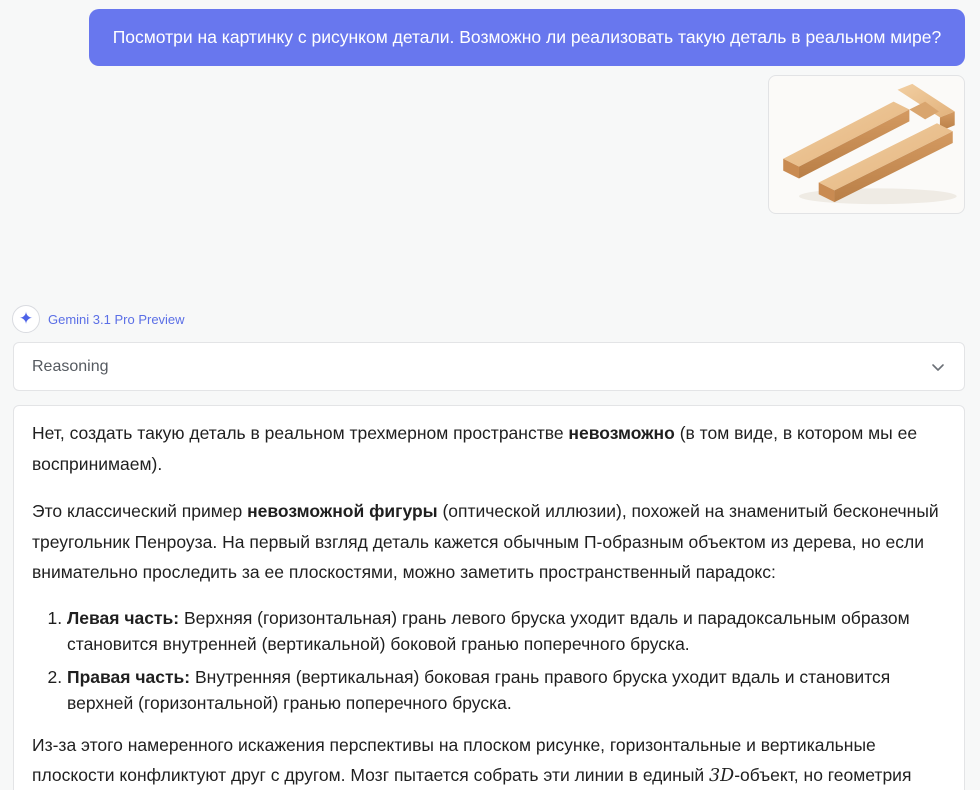 The width and height of the screenshot is (980, 790). I want to click on sparkle-icon: ✦, so click(26, 319).